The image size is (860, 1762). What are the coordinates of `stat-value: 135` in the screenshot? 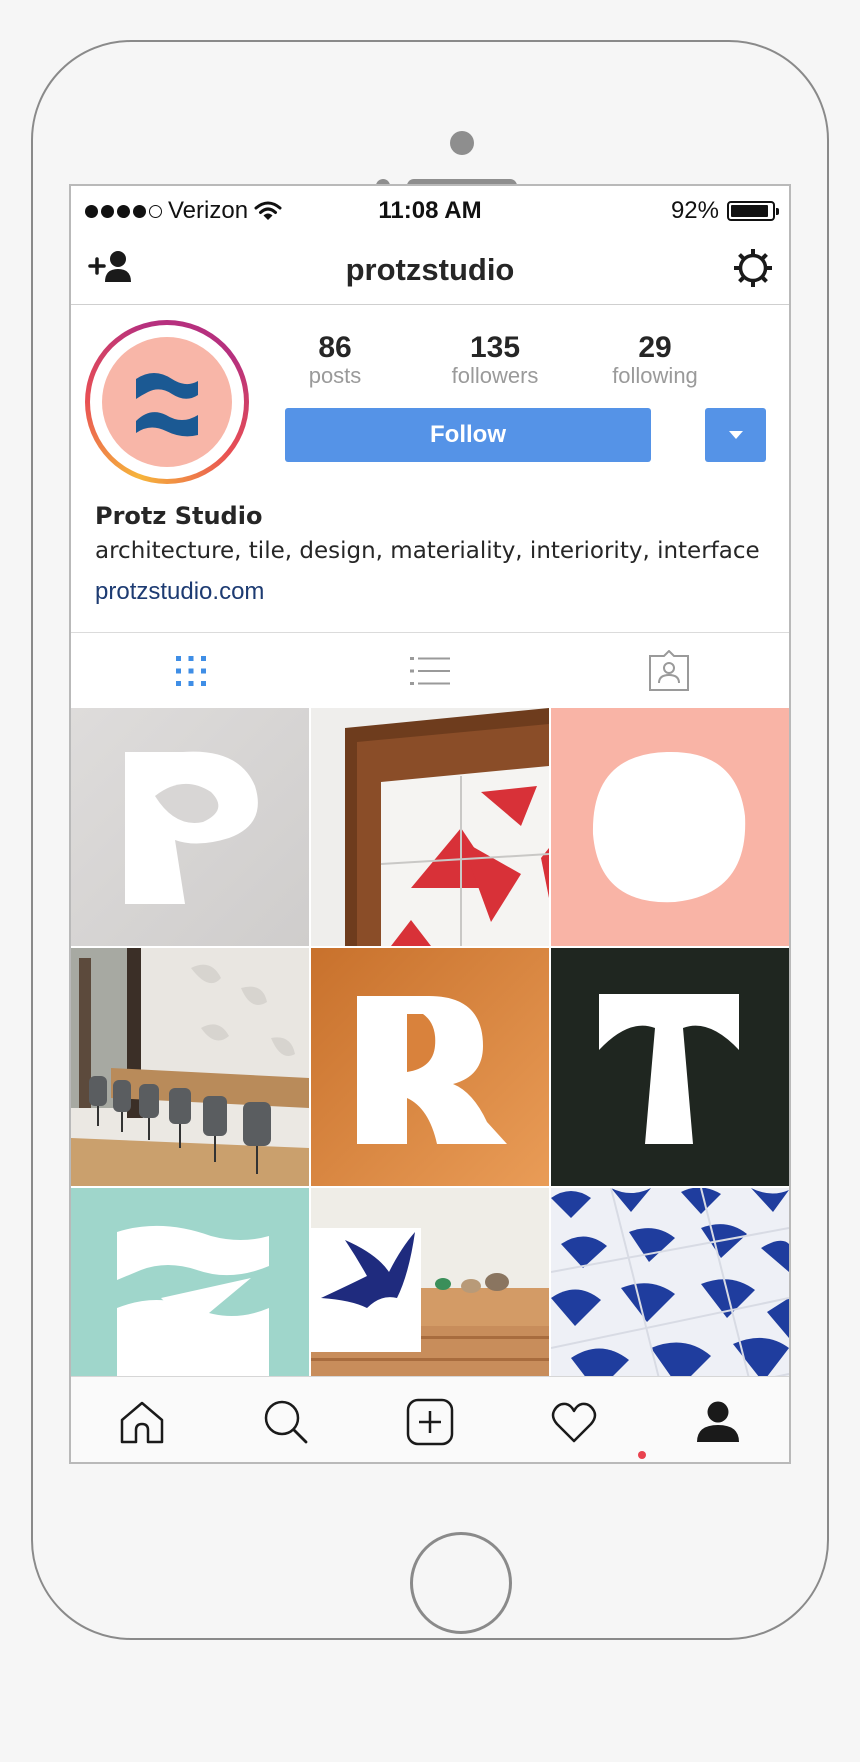 It's located at (495, 347).